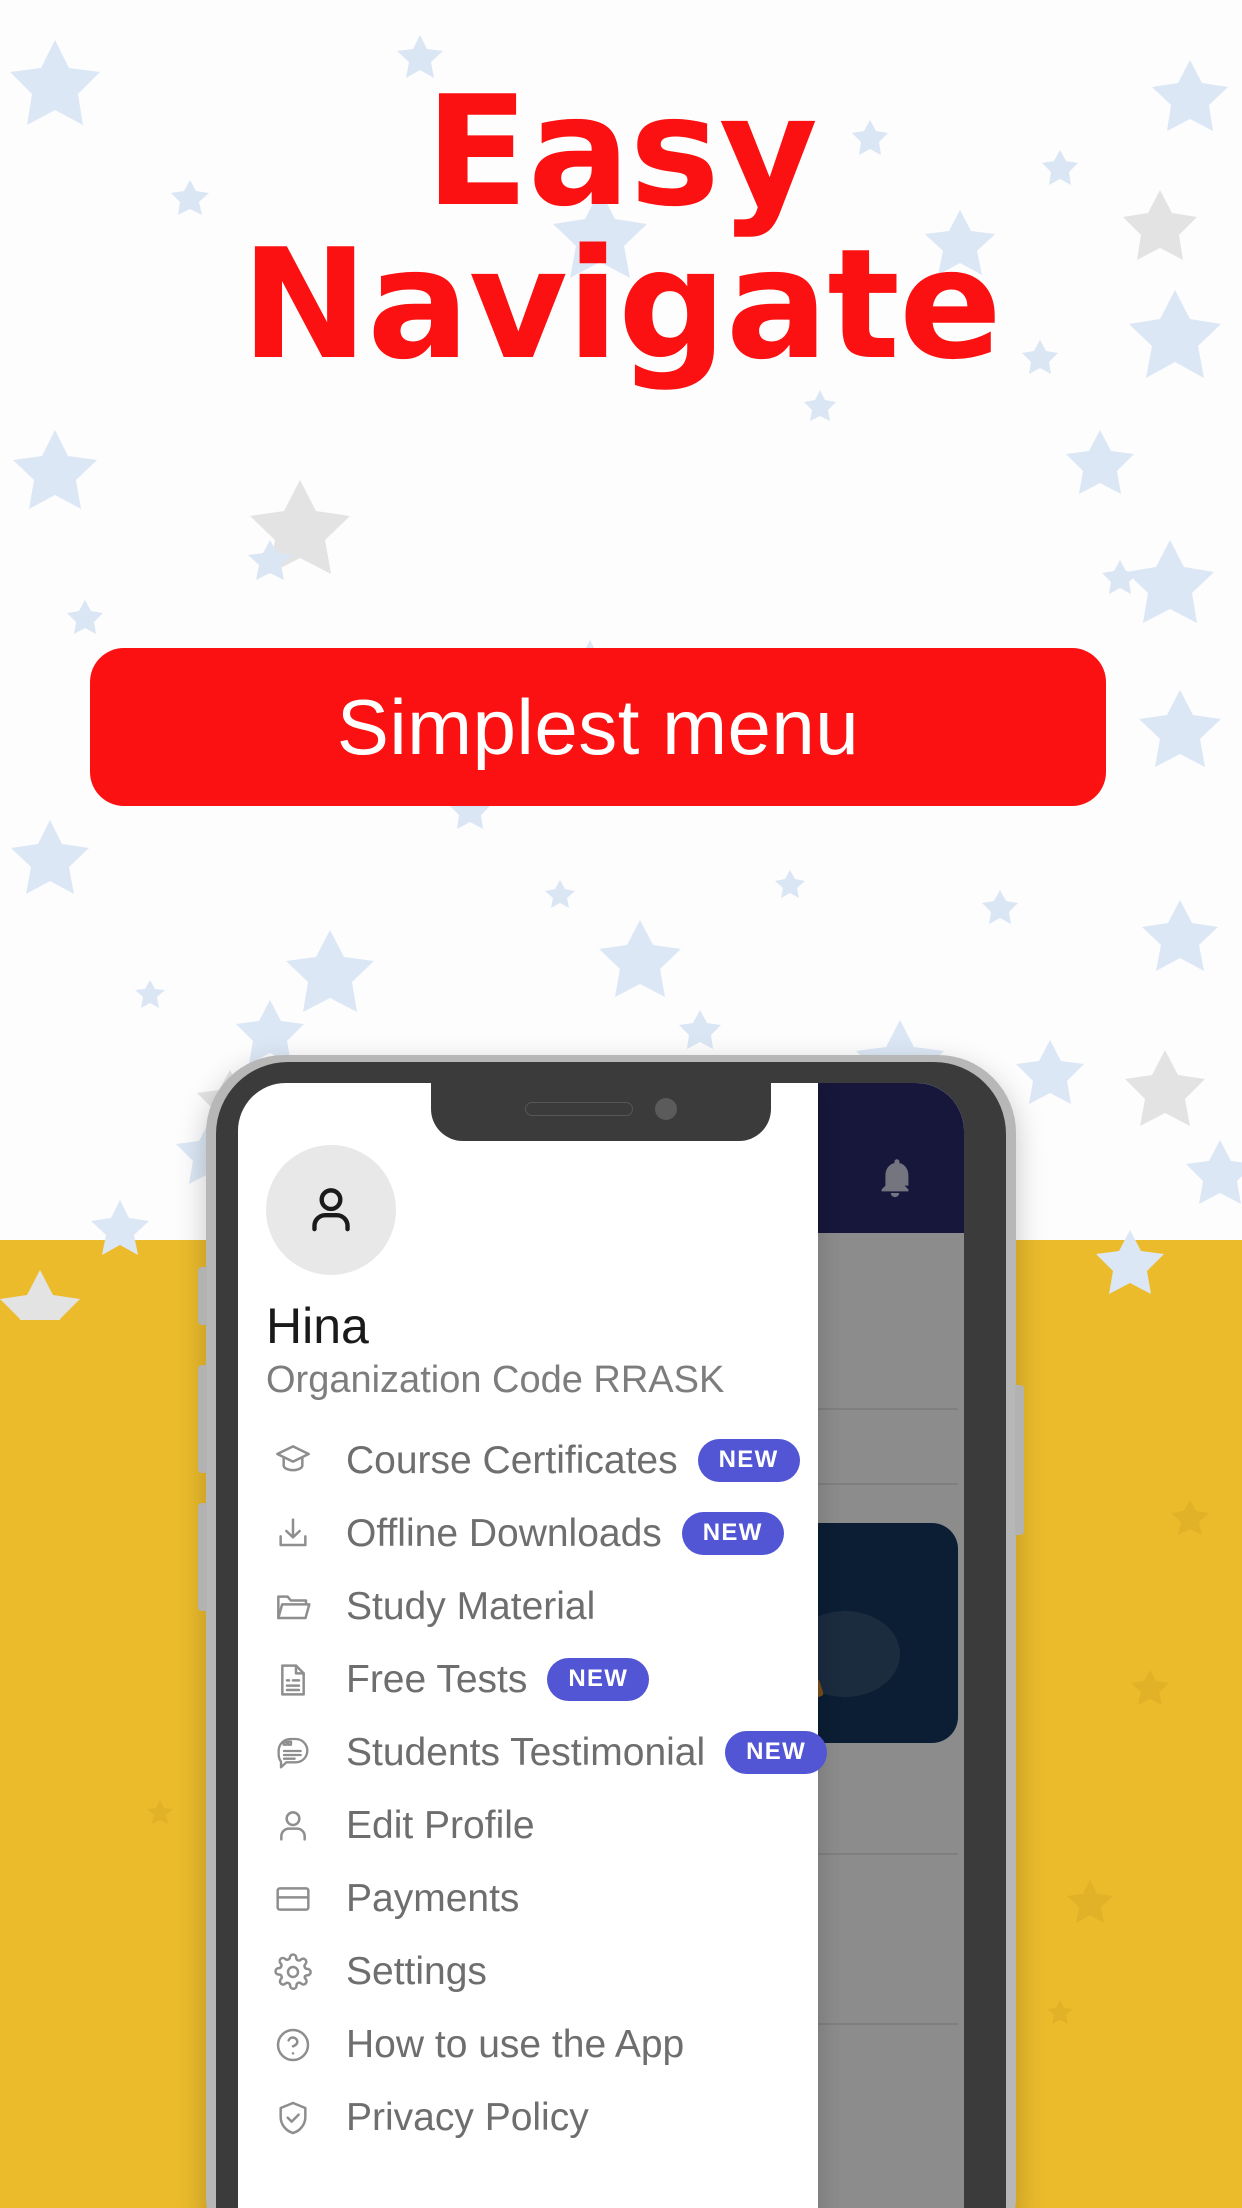  Describe the element at coordinates (542, 1679) in the screenshot. I see `menu-item-free-tests: Free Tests NEW` at that location.